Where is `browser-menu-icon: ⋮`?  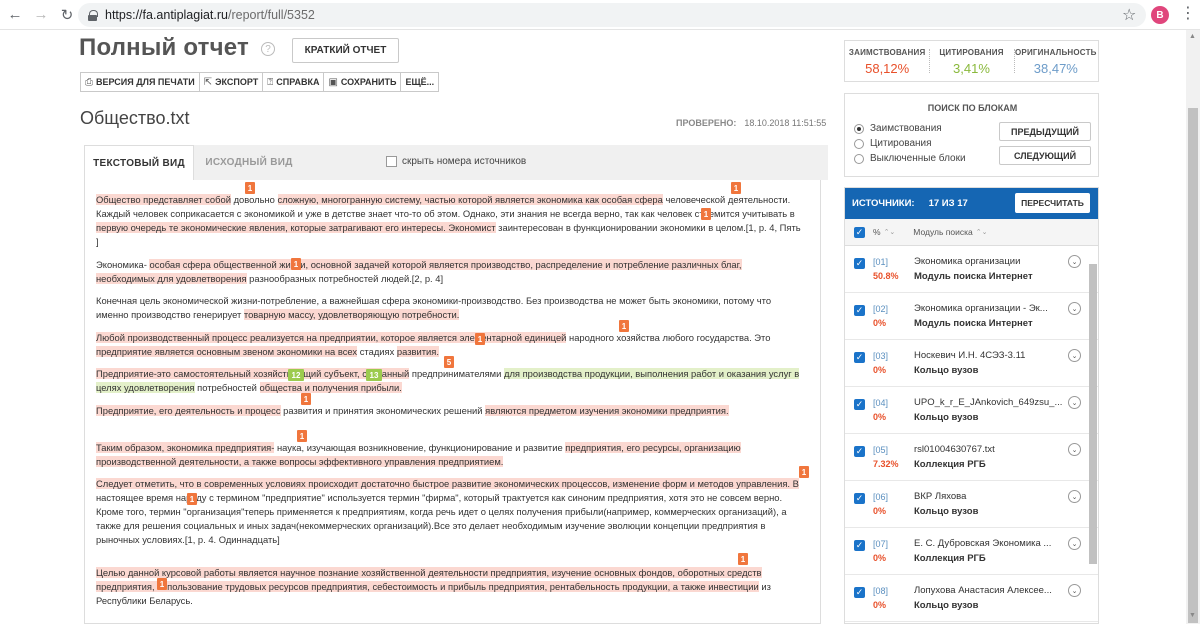
browser-menu-icon: ⋮ is located at coordinates (1188, 14).